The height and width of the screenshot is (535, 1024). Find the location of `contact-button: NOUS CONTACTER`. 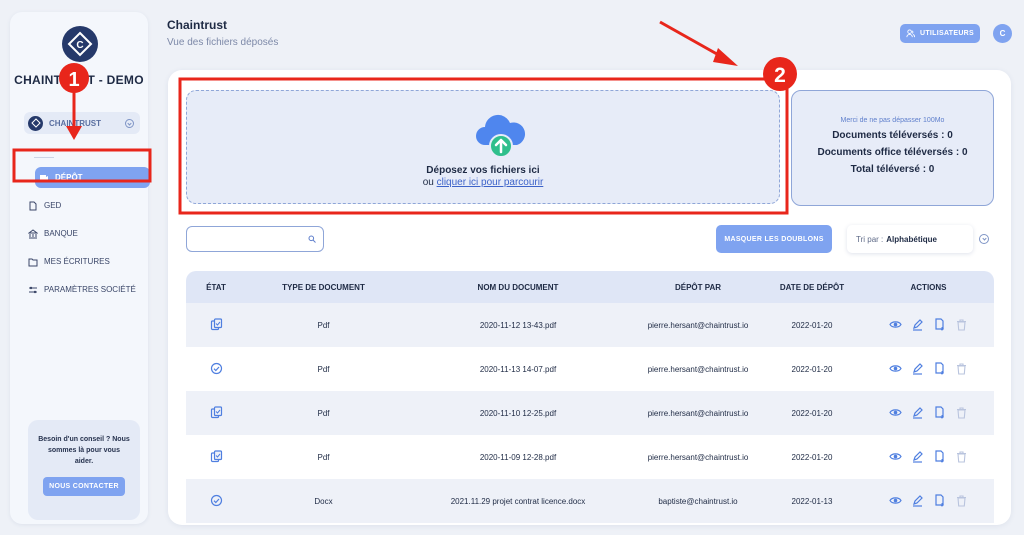

contact-button: NOUS CONTACTER is located at coordinates (84, 486).